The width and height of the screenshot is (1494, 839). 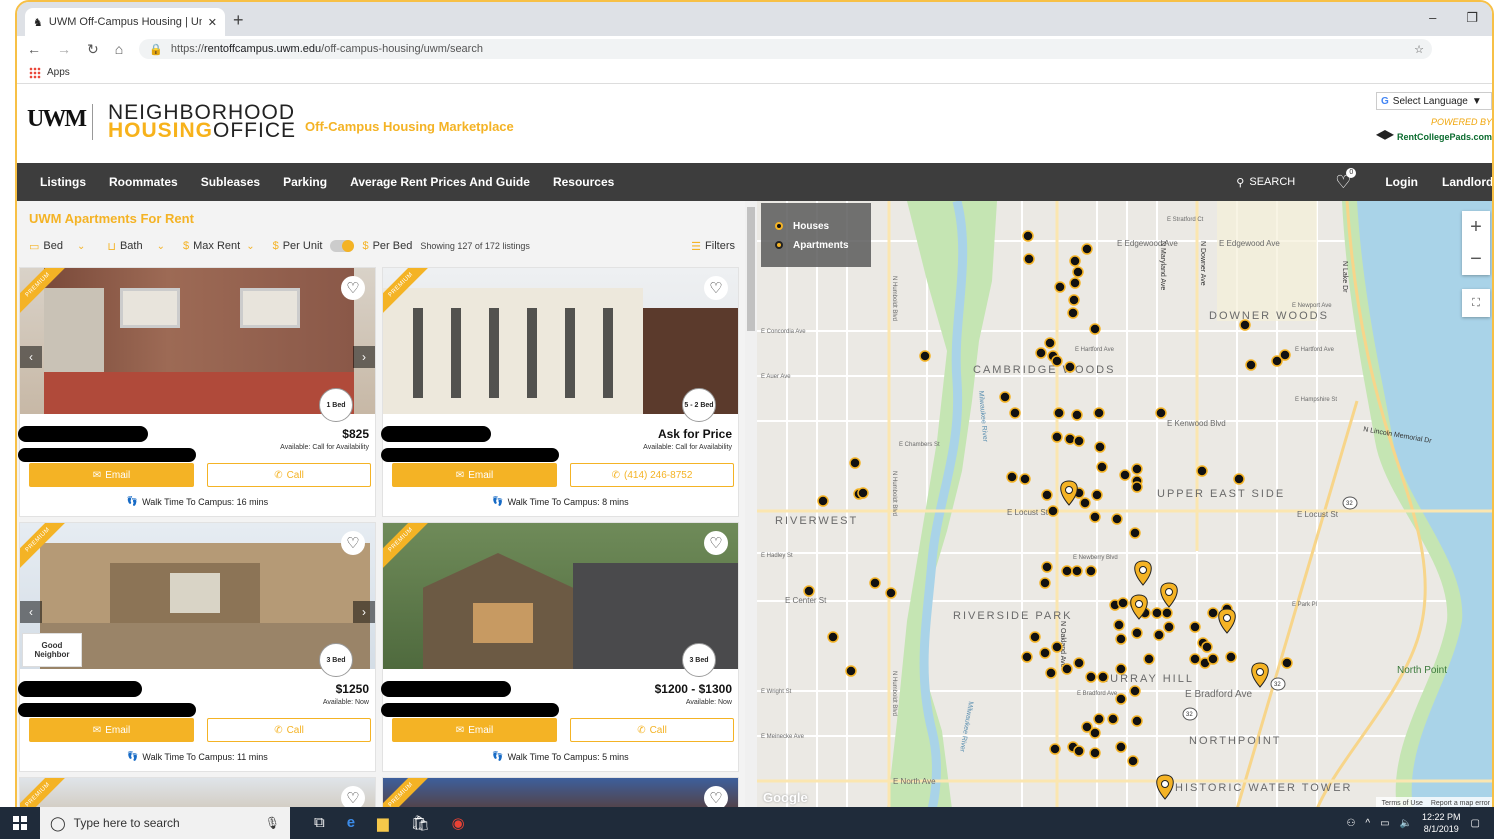 I want to click on bath-filter: ⊔ Bath ⌄, so click(x=136, y=246).